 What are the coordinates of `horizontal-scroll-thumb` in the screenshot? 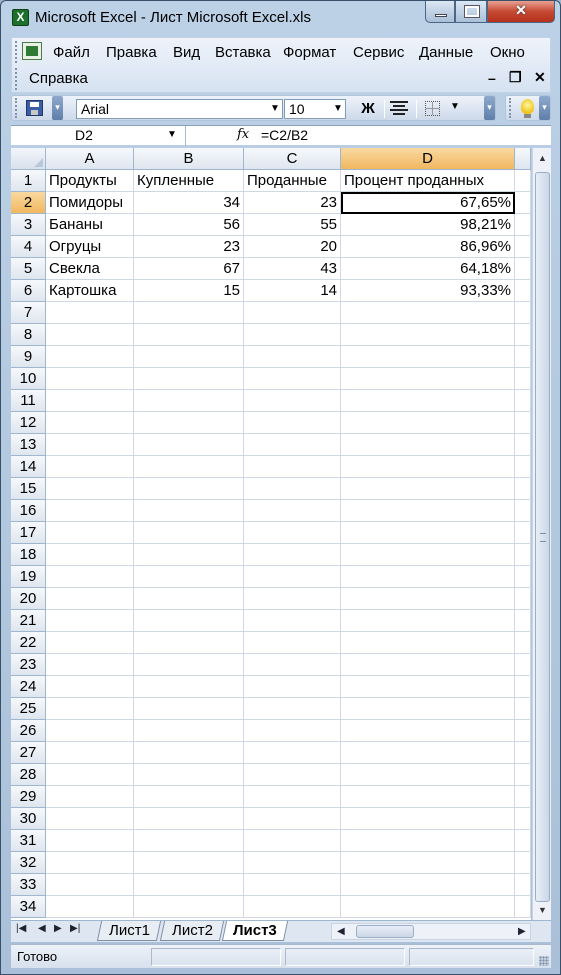 It's located at (385, 931).